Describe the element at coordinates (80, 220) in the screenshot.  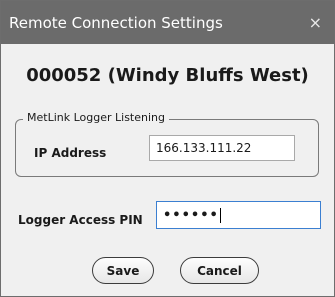
I see `pin-label: Logger Access PIN` at that location.